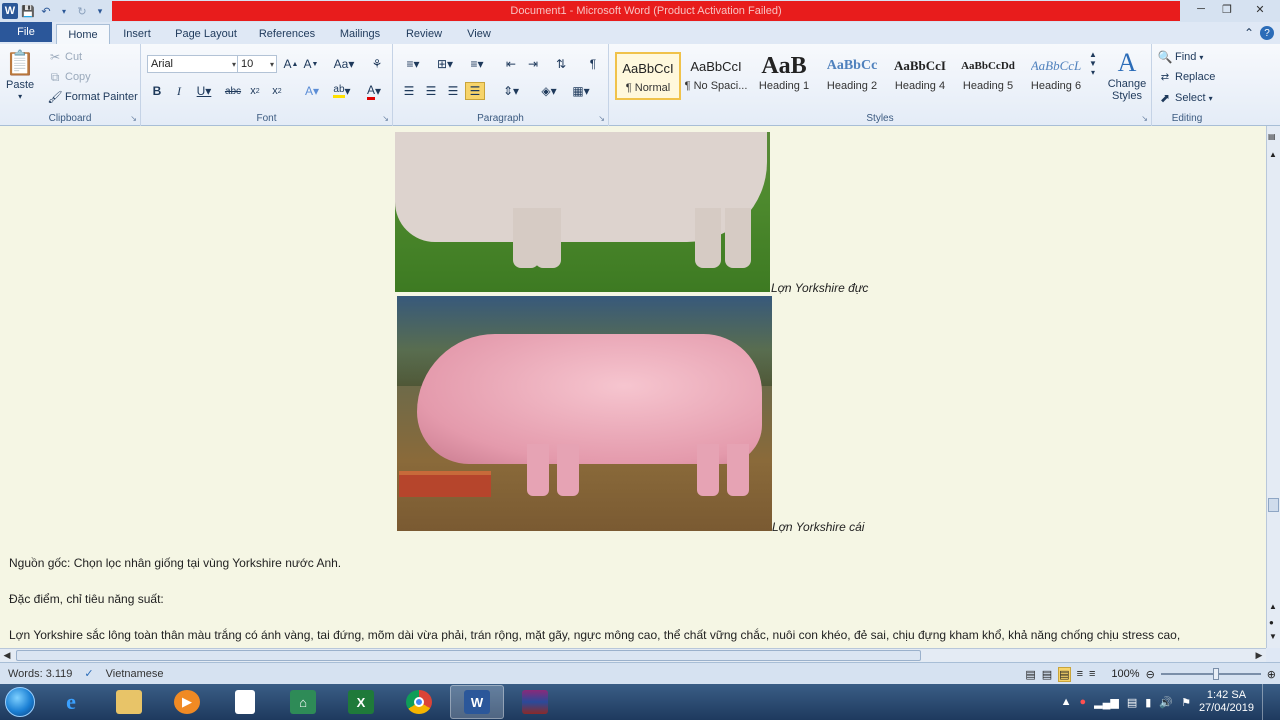  What do you see at coordinates (431, 91) in the screenshot?
I see `align-center-icon: ☰` at bounding box center [431, 91].